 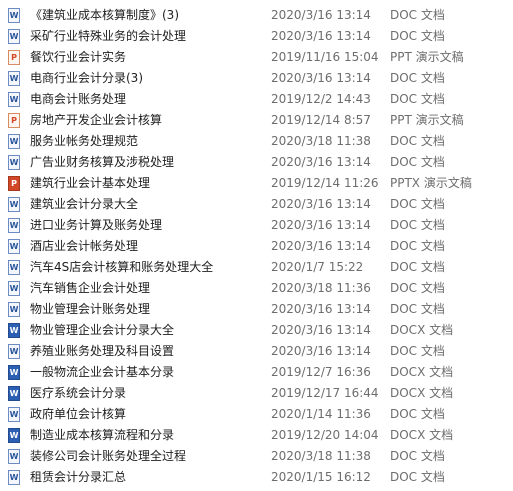 I want to click on file-row: P 房地产开发企业会计核算 2019/12/14 8:57 PPT 演示文稿, so click(x=256, y=120).